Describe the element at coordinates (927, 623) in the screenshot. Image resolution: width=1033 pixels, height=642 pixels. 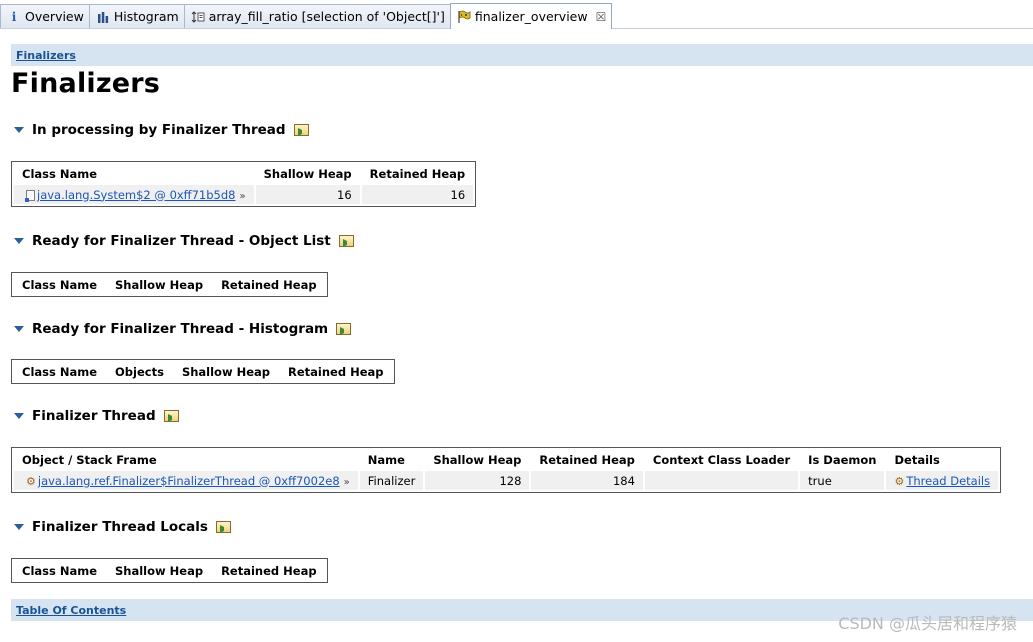
I see `watermark: CSDN @瓜头居和程序猿` at that location.